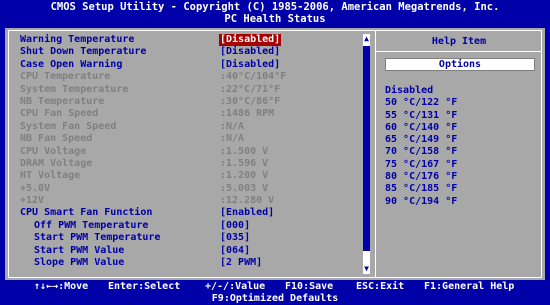 The width and height of the screenshot is (550, 305). Describe the element at coordinates (421, 127) in the screenshot. I see `option-item: 60 °C/140 °F` at that location.